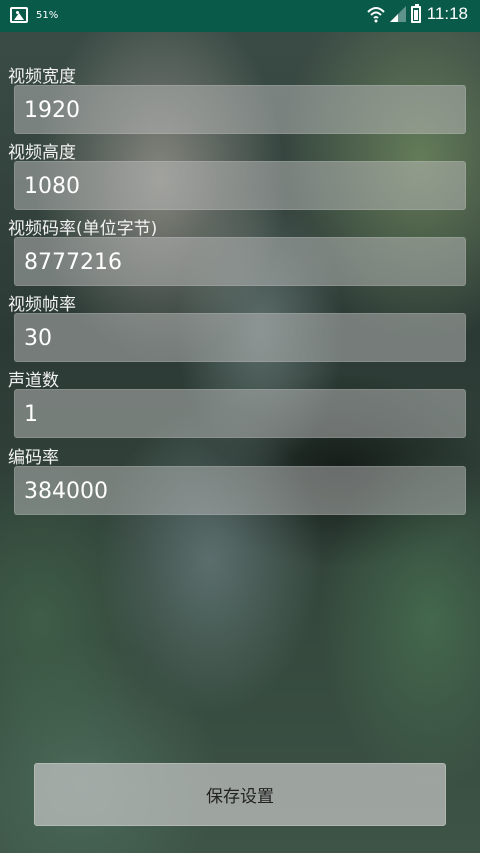 This screenshot has height=853, width=480. What do you see at coordinates (240, 261) in the screenshot?
I see `video-bitrate-input: 8777216` at bounding box center [240, 261].